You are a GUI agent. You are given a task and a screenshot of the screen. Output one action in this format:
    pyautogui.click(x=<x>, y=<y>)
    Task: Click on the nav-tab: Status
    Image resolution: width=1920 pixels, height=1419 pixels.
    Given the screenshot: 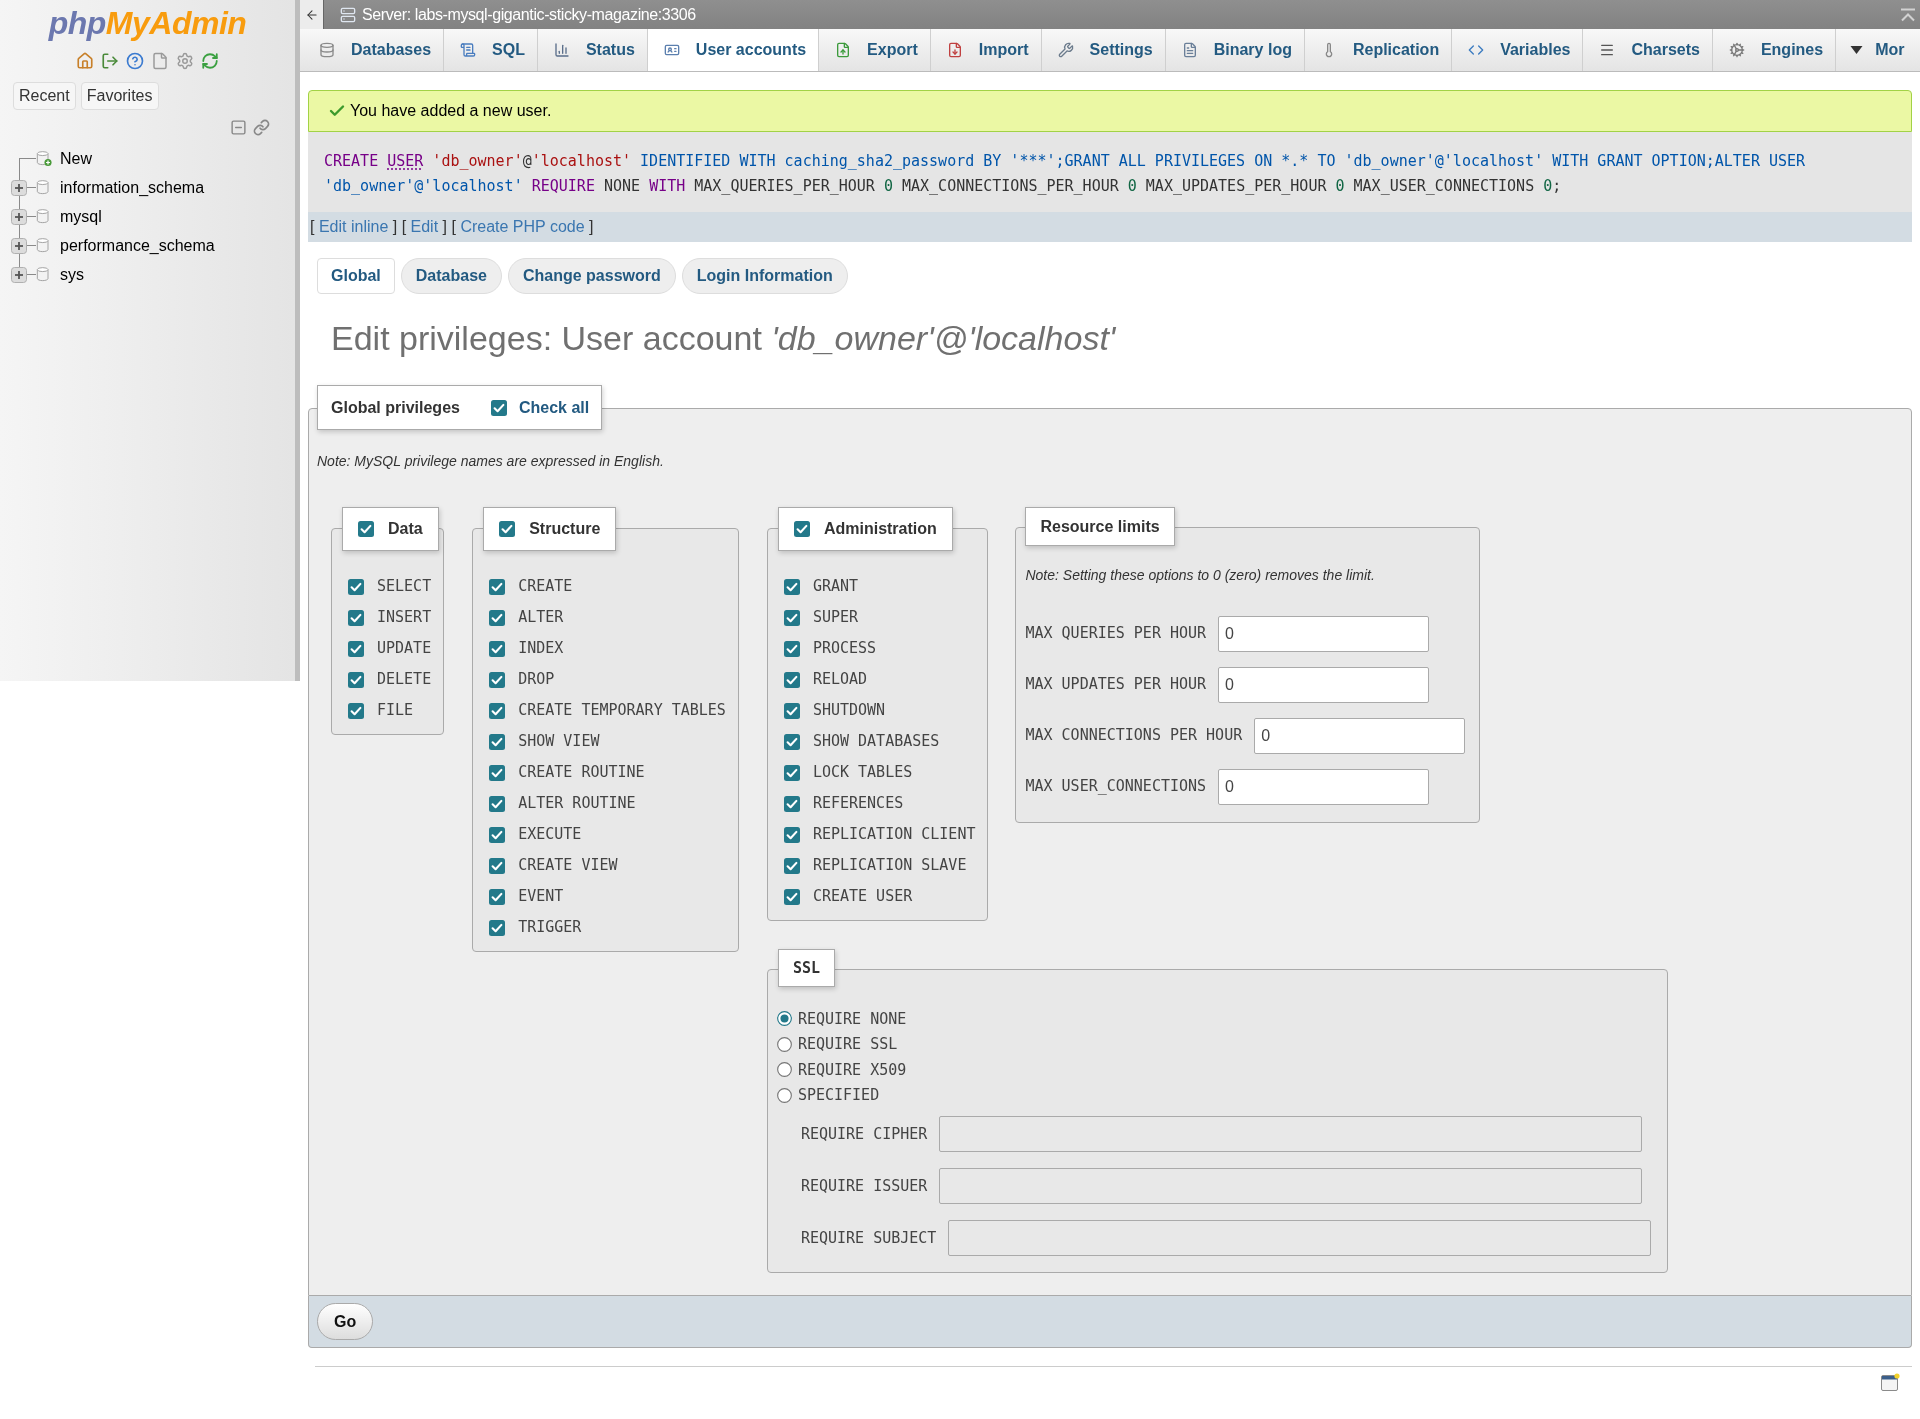 What is the action you would take?
    pyautogui.click(x=592, y=50)
    